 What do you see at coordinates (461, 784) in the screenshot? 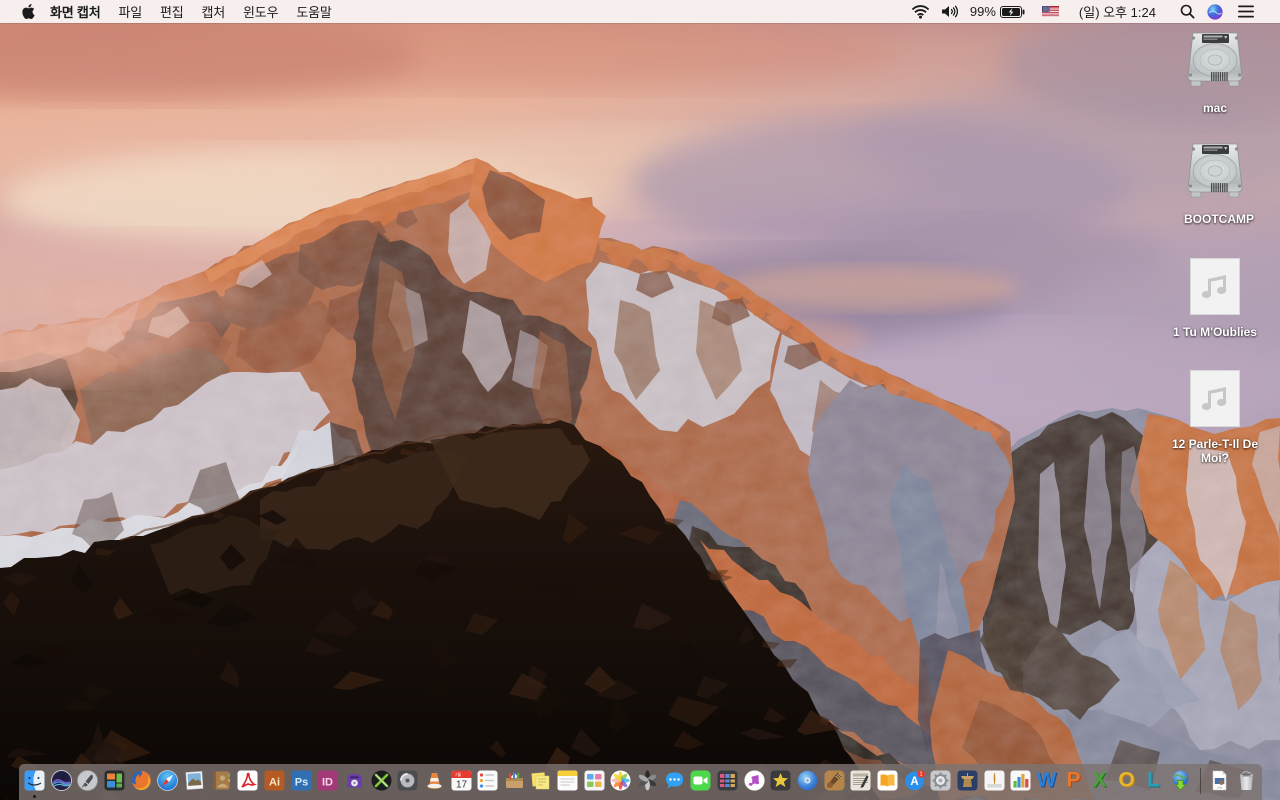
I see `svg-text: 17` at bounding box center [461, 784].